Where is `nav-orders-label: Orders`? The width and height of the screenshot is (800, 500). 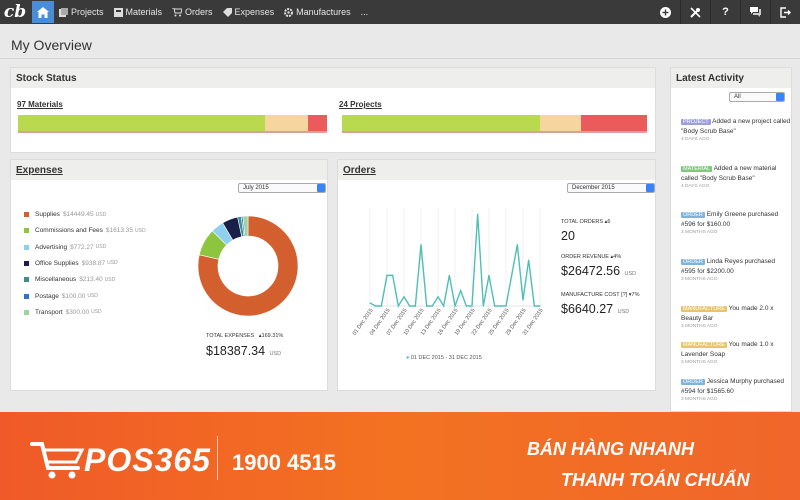
nav-orders-label: Orders is located at coordinates (199, 12).